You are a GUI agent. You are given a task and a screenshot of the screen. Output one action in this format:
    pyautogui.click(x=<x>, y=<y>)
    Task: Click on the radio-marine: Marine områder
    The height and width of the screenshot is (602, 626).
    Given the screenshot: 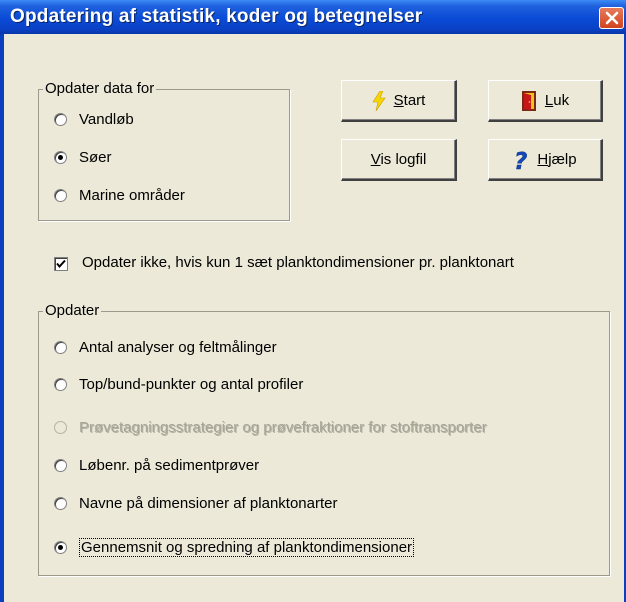 What is the action you would take?
    pyautogui.click(x=119, y=195)
    